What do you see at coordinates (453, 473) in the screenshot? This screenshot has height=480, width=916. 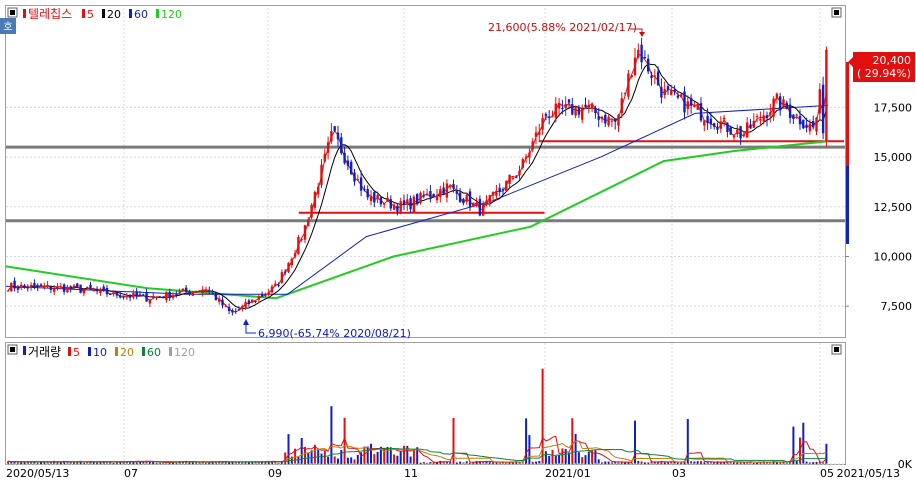 I see `date-axis: 2020/05/13 07 09 11 2021/01 03 05 2021/05/13` at bounding box center [453, 473].